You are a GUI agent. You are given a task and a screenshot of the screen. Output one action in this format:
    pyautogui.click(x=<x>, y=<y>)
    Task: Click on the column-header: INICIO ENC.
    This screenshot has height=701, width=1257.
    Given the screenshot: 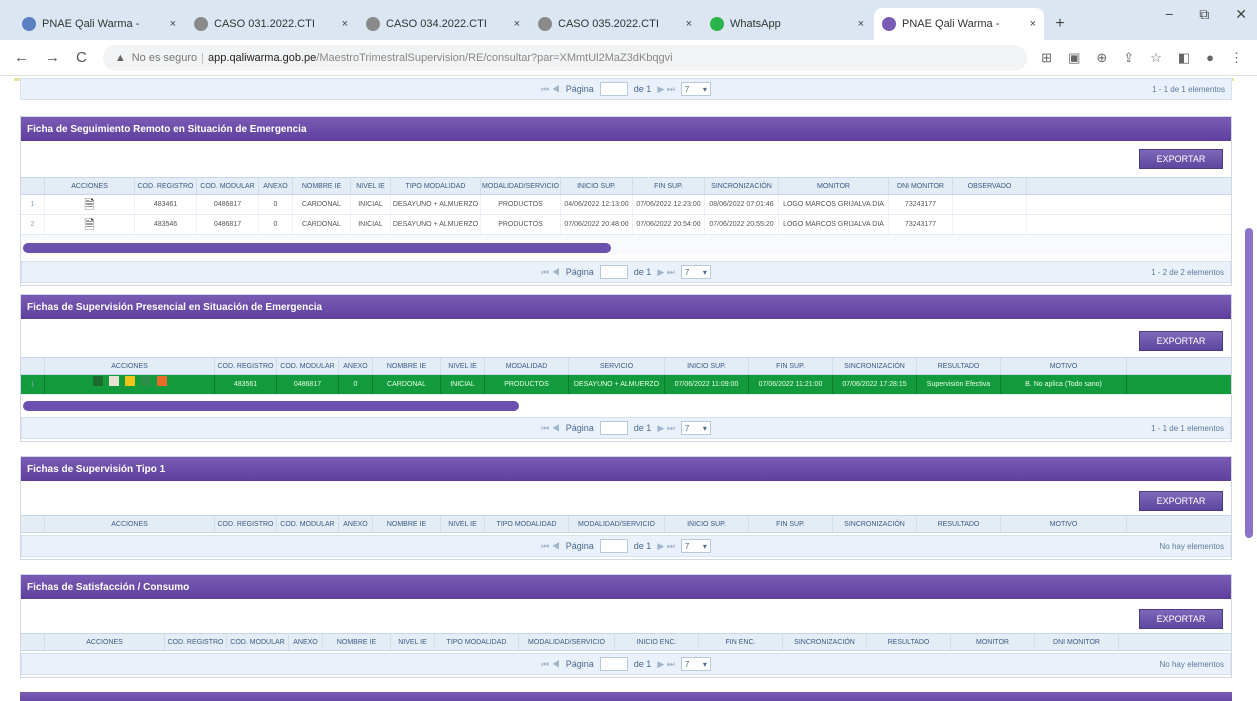 What is the action you would take?
    pyautogui.click(x=657, y=642)
    